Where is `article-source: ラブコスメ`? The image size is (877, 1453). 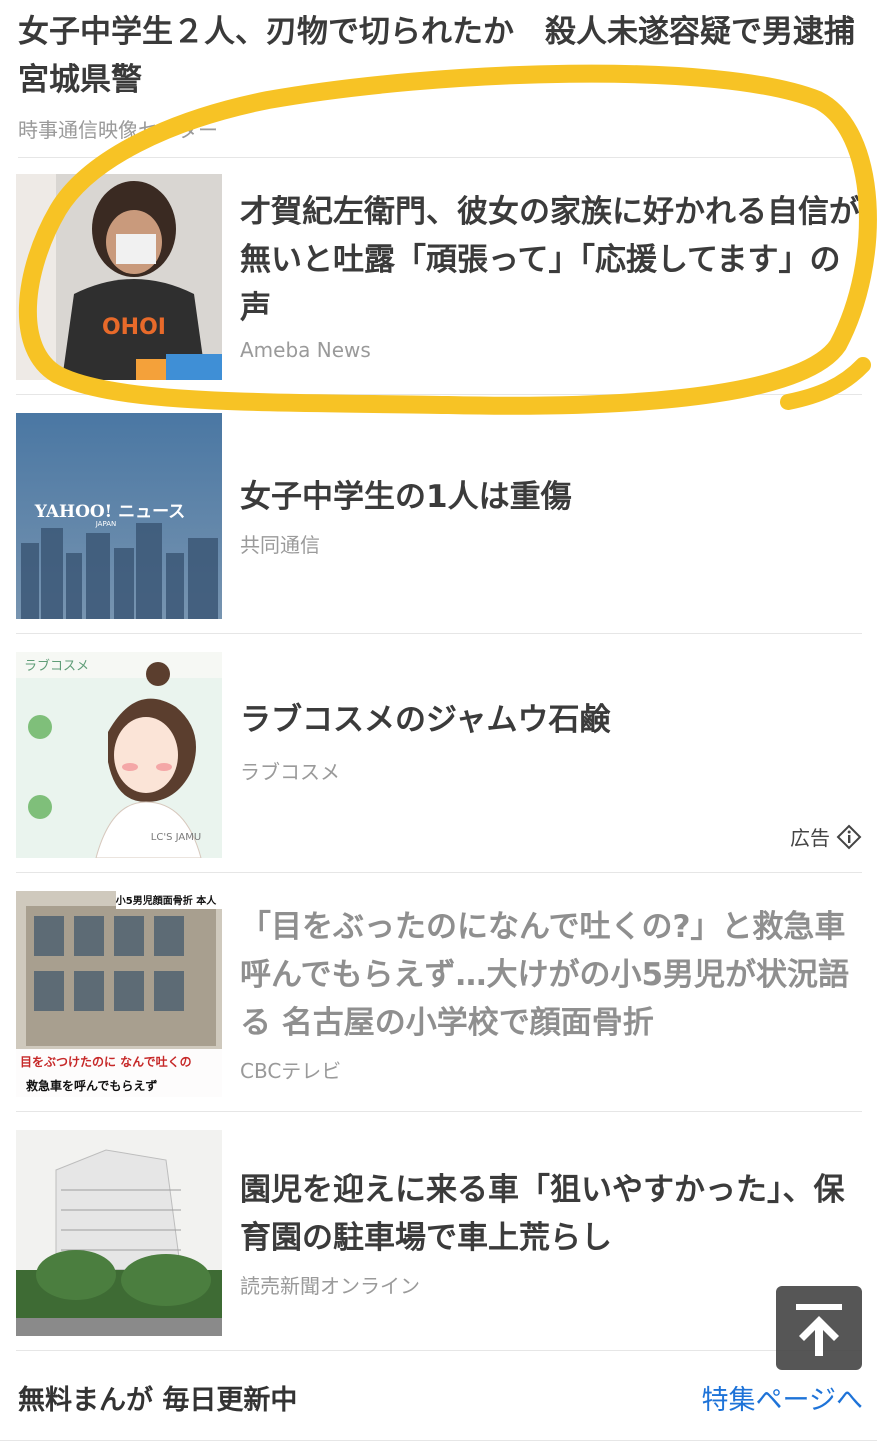 article-source: ラブコスメ is located at coordinates (290, 772).